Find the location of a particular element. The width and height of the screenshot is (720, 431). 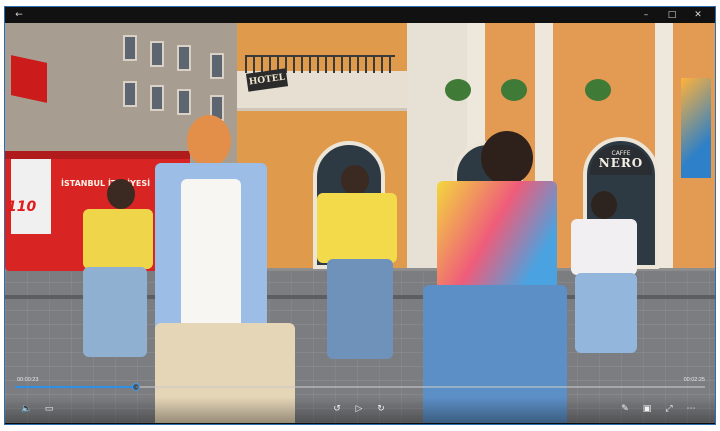

close-button: ✕ is located at coordinates (698, 15).